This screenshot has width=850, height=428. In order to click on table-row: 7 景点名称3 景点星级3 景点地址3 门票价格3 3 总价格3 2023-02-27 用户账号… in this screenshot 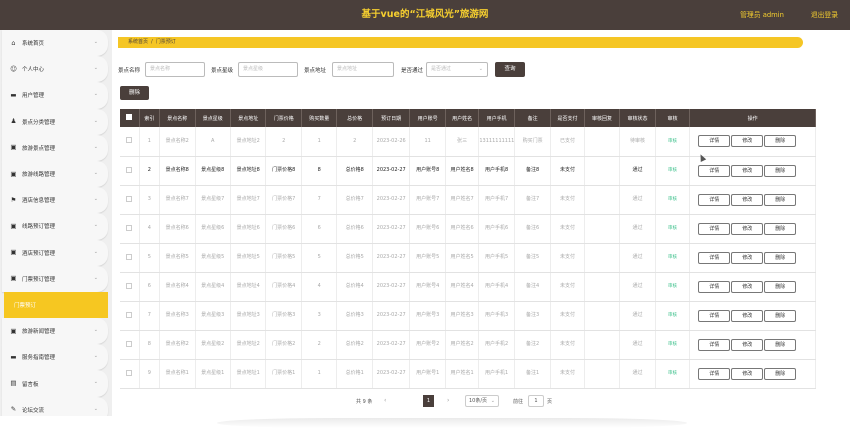, I will do `click(468, 316)`.